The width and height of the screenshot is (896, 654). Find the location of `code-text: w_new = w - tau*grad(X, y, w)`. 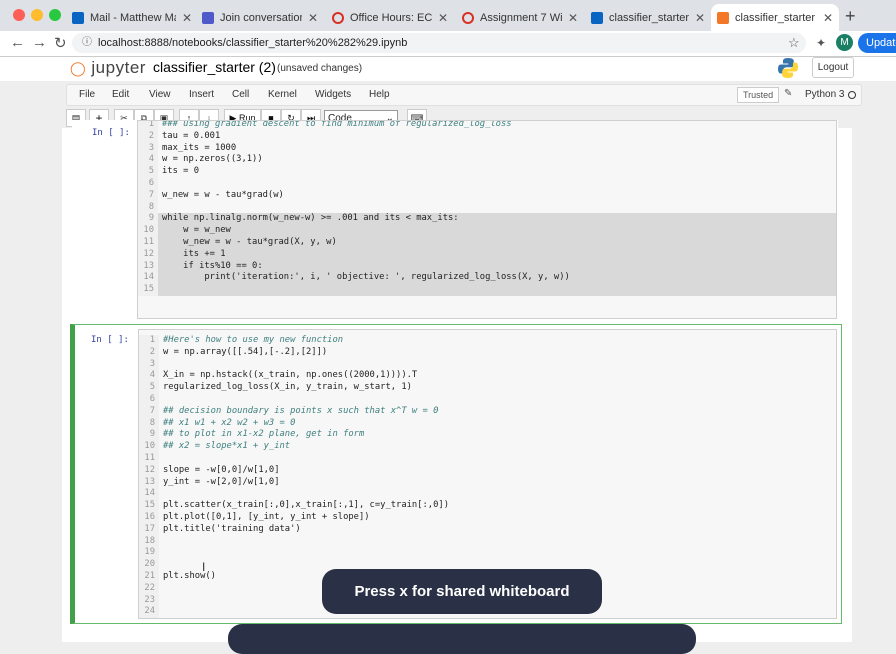

code-text: w_new = w - tau*grad(X, y, w) is located at coordinates (249, 242).